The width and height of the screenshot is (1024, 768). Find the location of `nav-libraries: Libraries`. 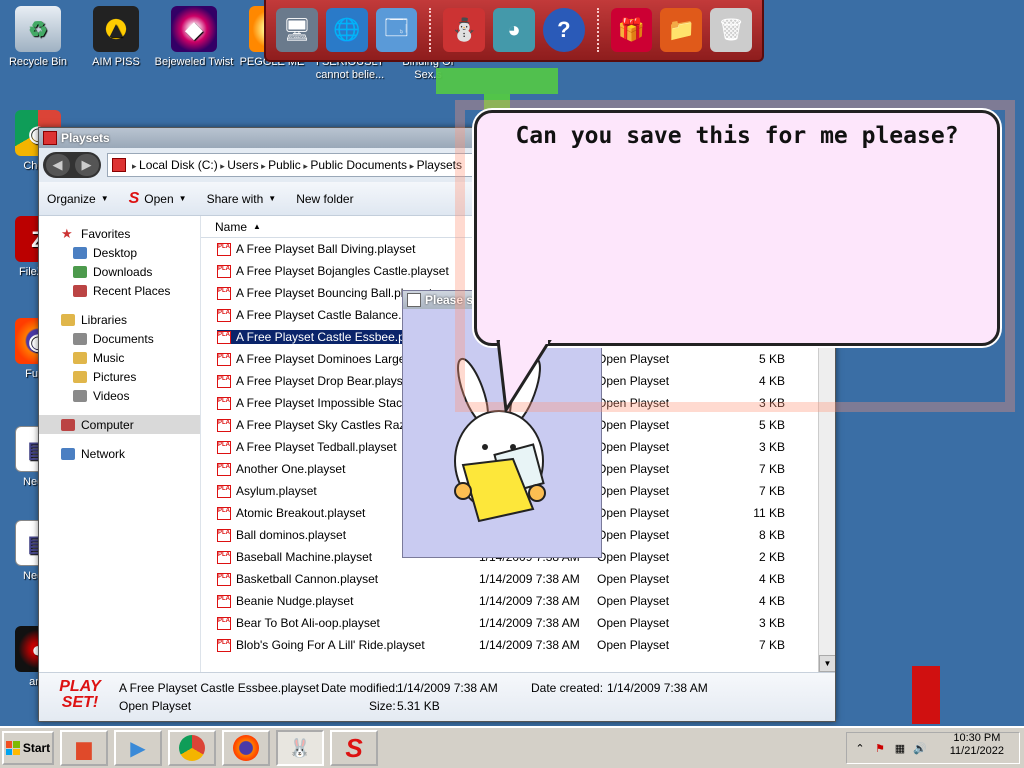

nav-libraries: Libraries is located at coordinates (119, 319).